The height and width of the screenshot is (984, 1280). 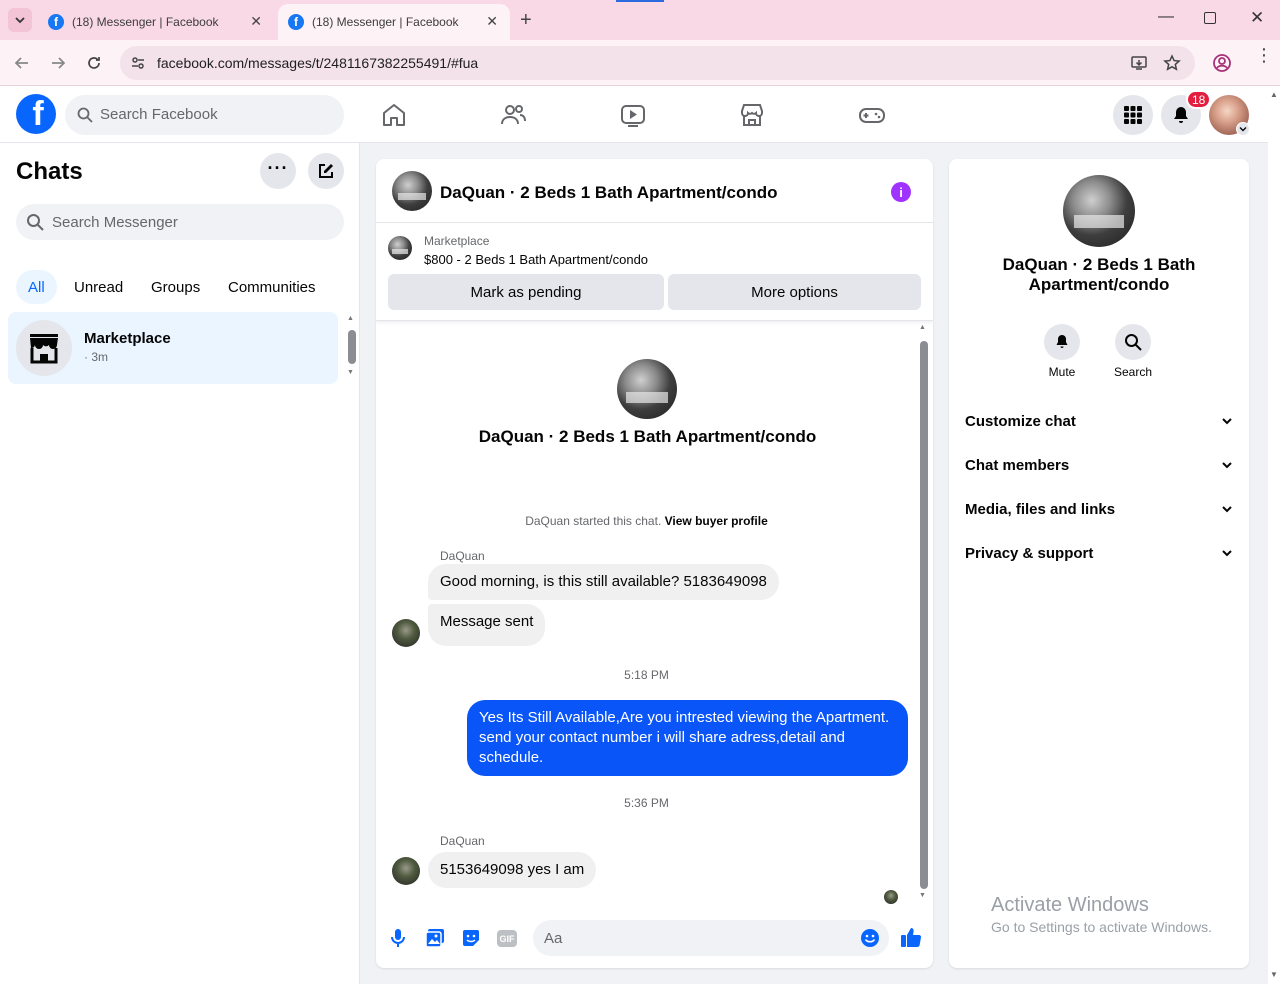 What do you see at coordinates (1257, 18) in the screenshot?
I see `close-window-button: ✕` at bounding box center [1257, 18].